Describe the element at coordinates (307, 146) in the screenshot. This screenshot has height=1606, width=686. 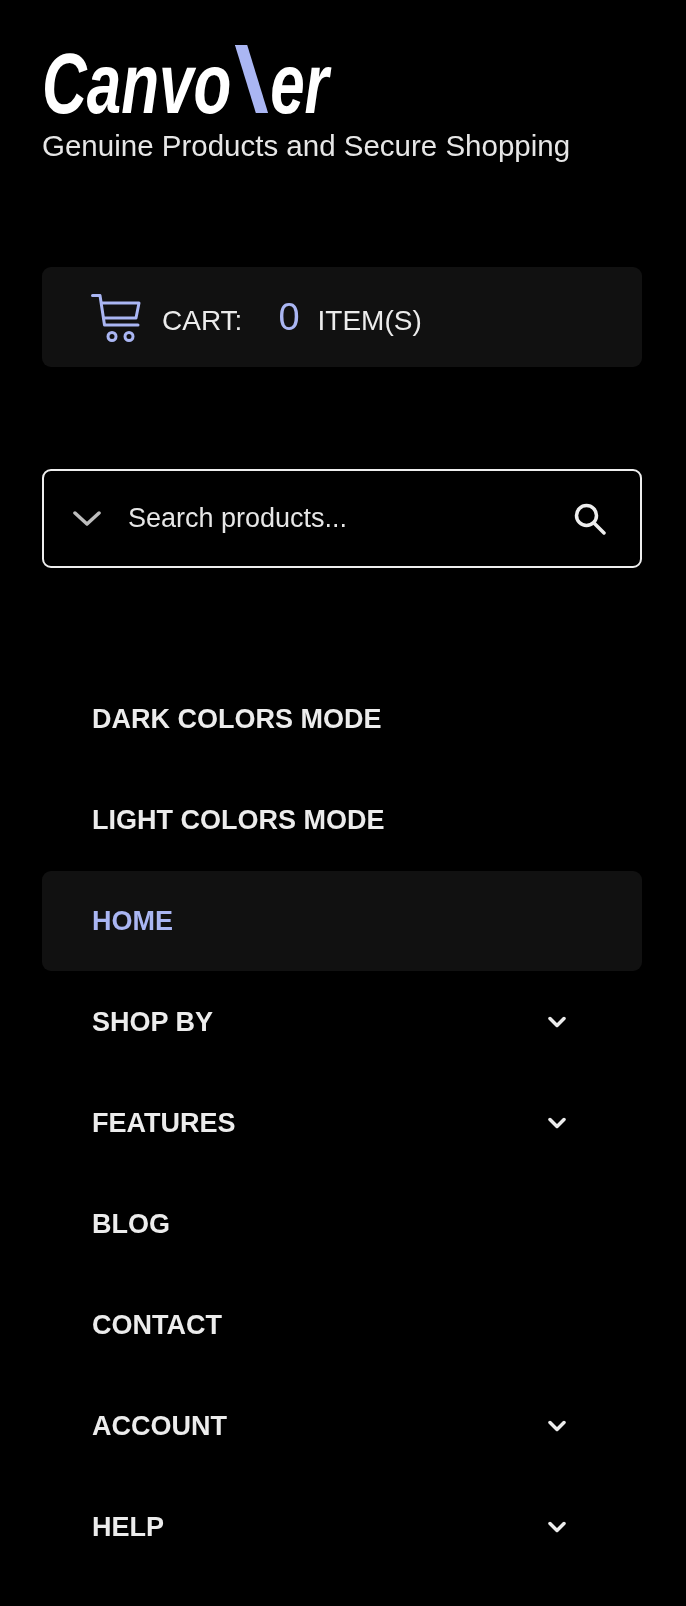
I see `tagline: Genuine Products and Secure Shopping` at that location.